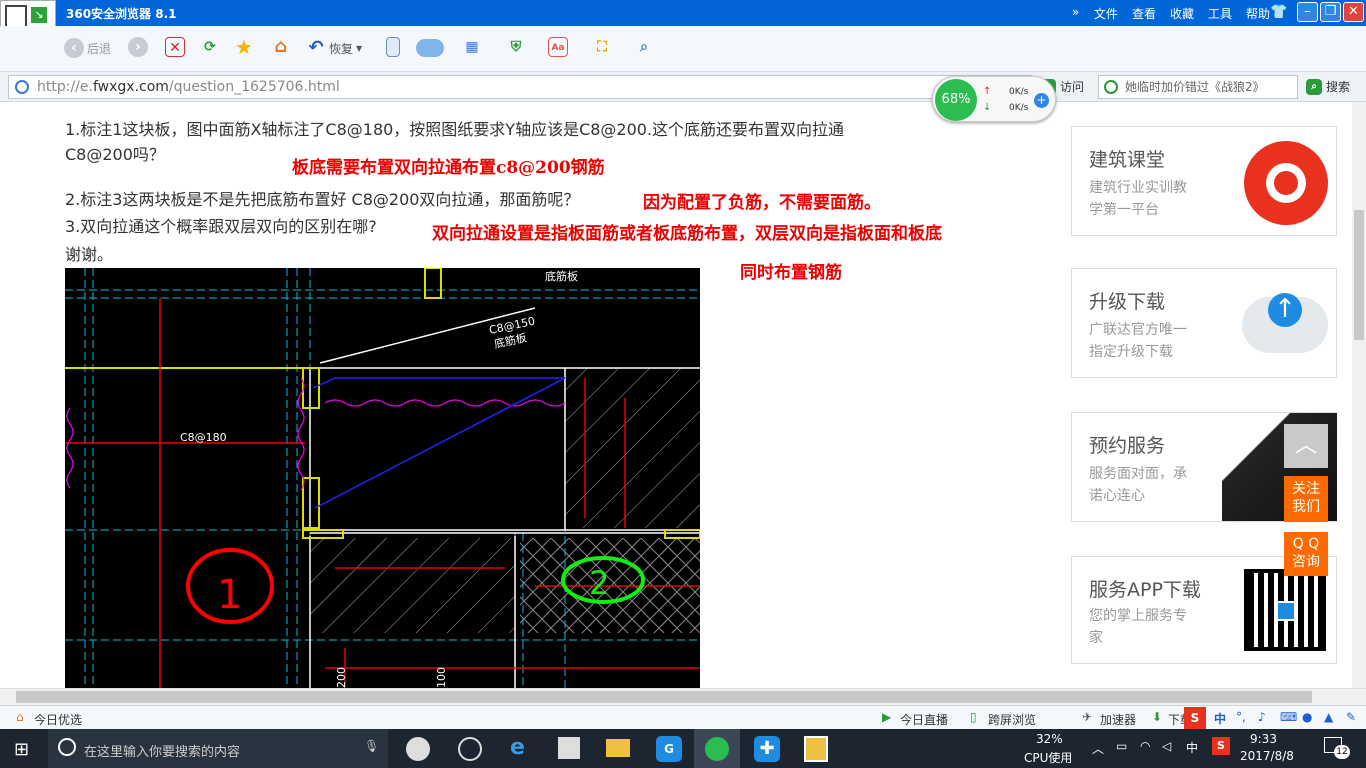 The width and height of the screenshot is (1366, 768). What do you see at coordinates (1359, 275) in the screenshot?
I see `vertical-scroll-thumb` at bounding box center [1359, 275].